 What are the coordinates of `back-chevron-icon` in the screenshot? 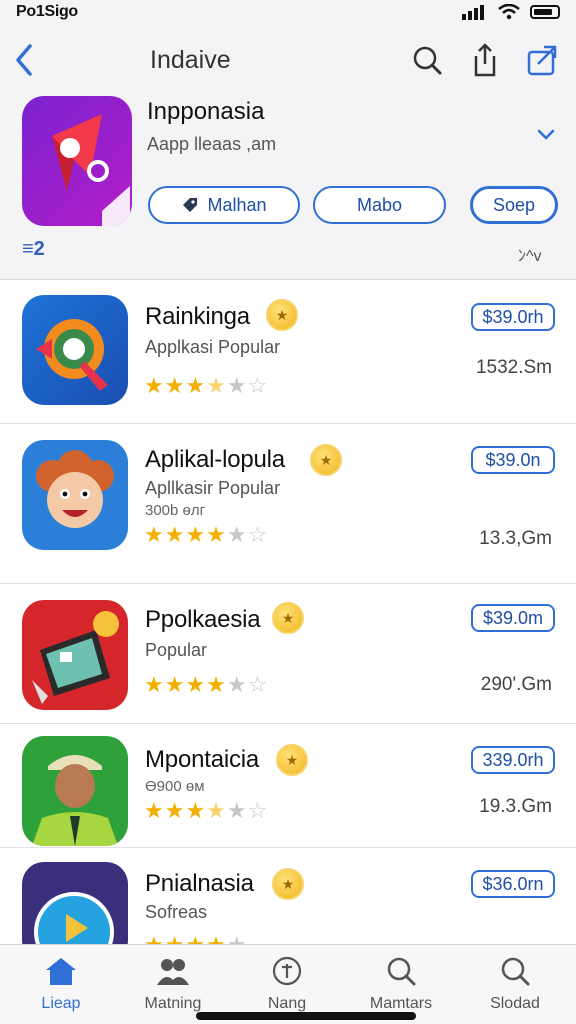 It's located at (25, 60).